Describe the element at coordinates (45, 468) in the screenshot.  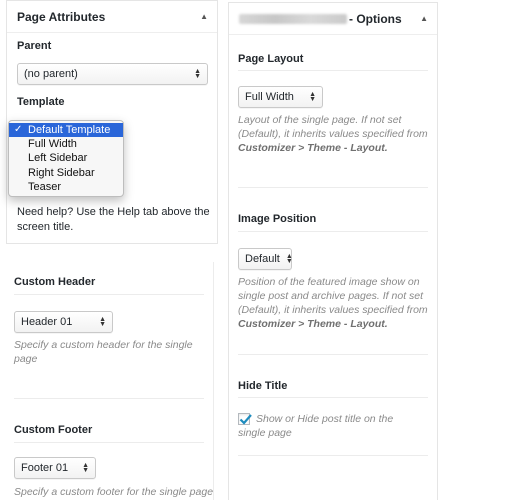
I see `custom-footer-value: Footer 01` at that location.